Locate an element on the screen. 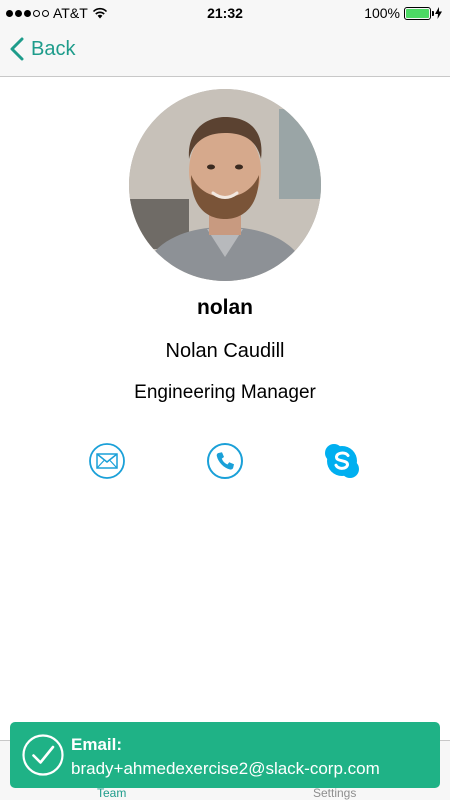  phone-icon is located at coordinates (225, 461).